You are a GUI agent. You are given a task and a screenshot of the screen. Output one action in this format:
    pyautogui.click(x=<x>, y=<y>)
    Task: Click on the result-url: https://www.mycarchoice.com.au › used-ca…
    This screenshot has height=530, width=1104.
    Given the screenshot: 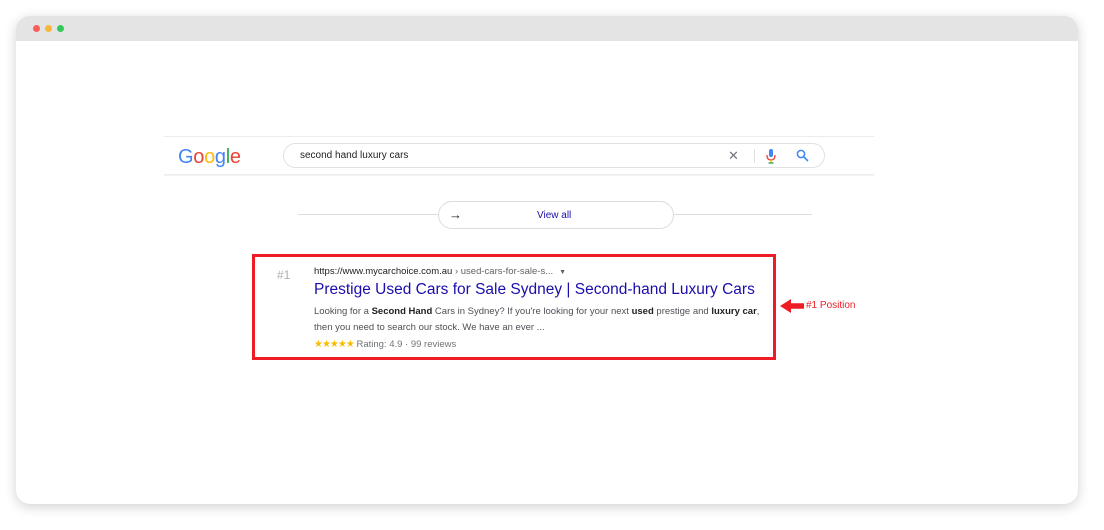 What is the action you would take?
    pyautogui.click(x=440, y=271)
    